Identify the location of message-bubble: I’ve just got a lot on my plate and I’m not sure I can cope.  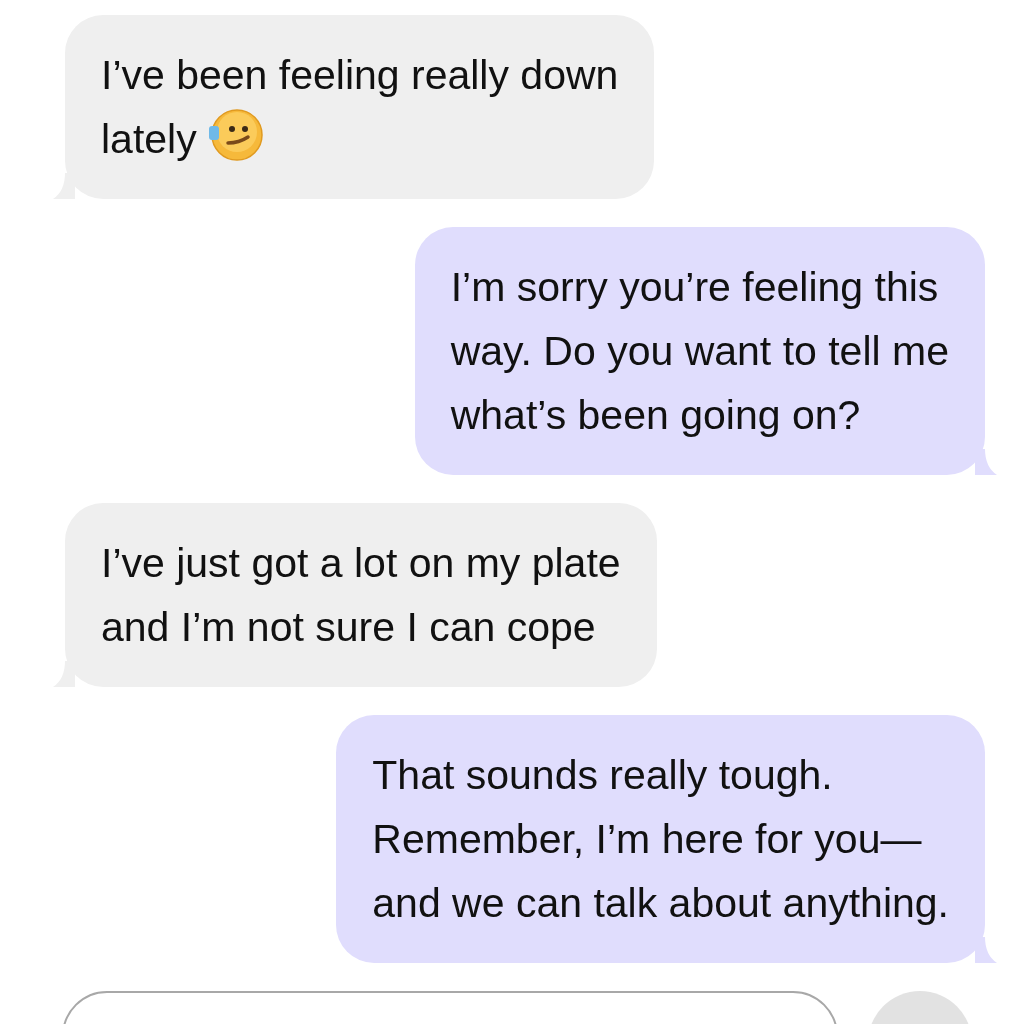
(361, 595).